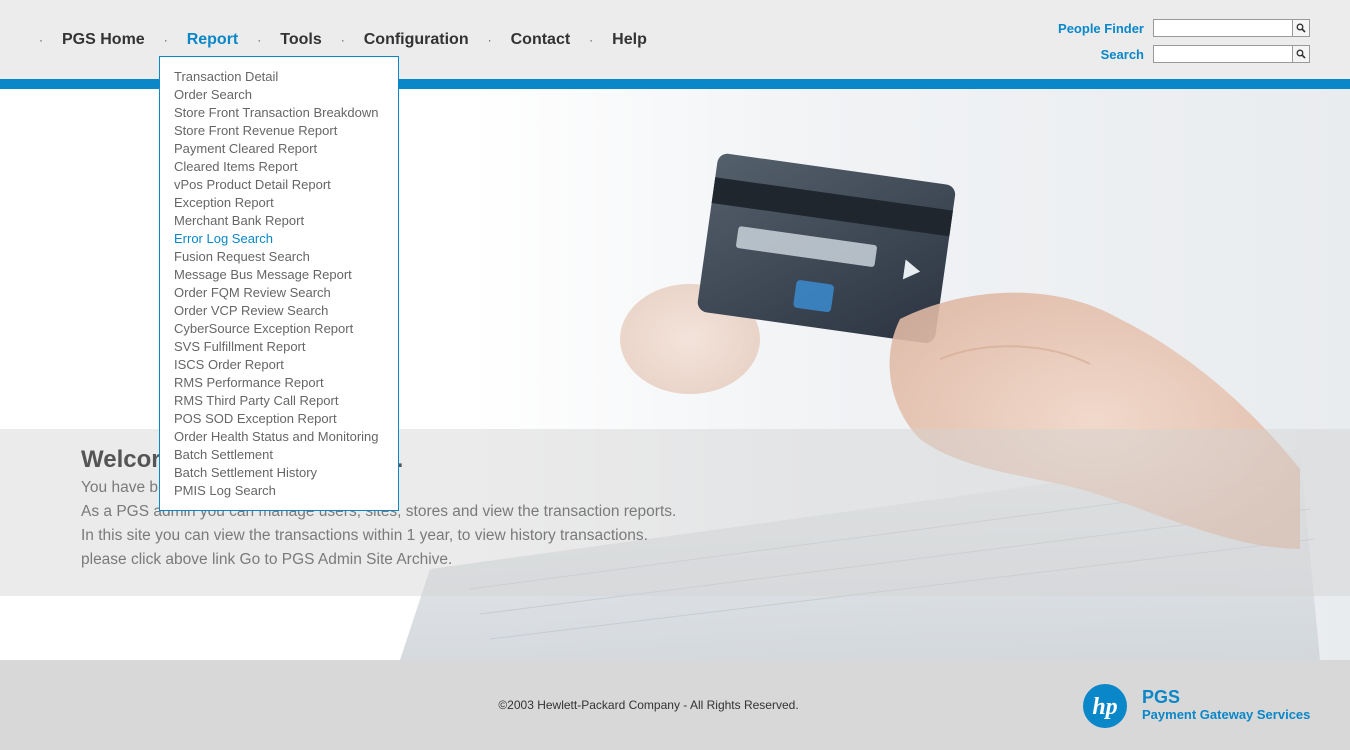 This screenshot has width=1350, height=750. What do you see at coordinates (279, 239) in the screenshot?
I see `menu-item-error-log-search: Error Log Search` at bounding box center [279, 239].